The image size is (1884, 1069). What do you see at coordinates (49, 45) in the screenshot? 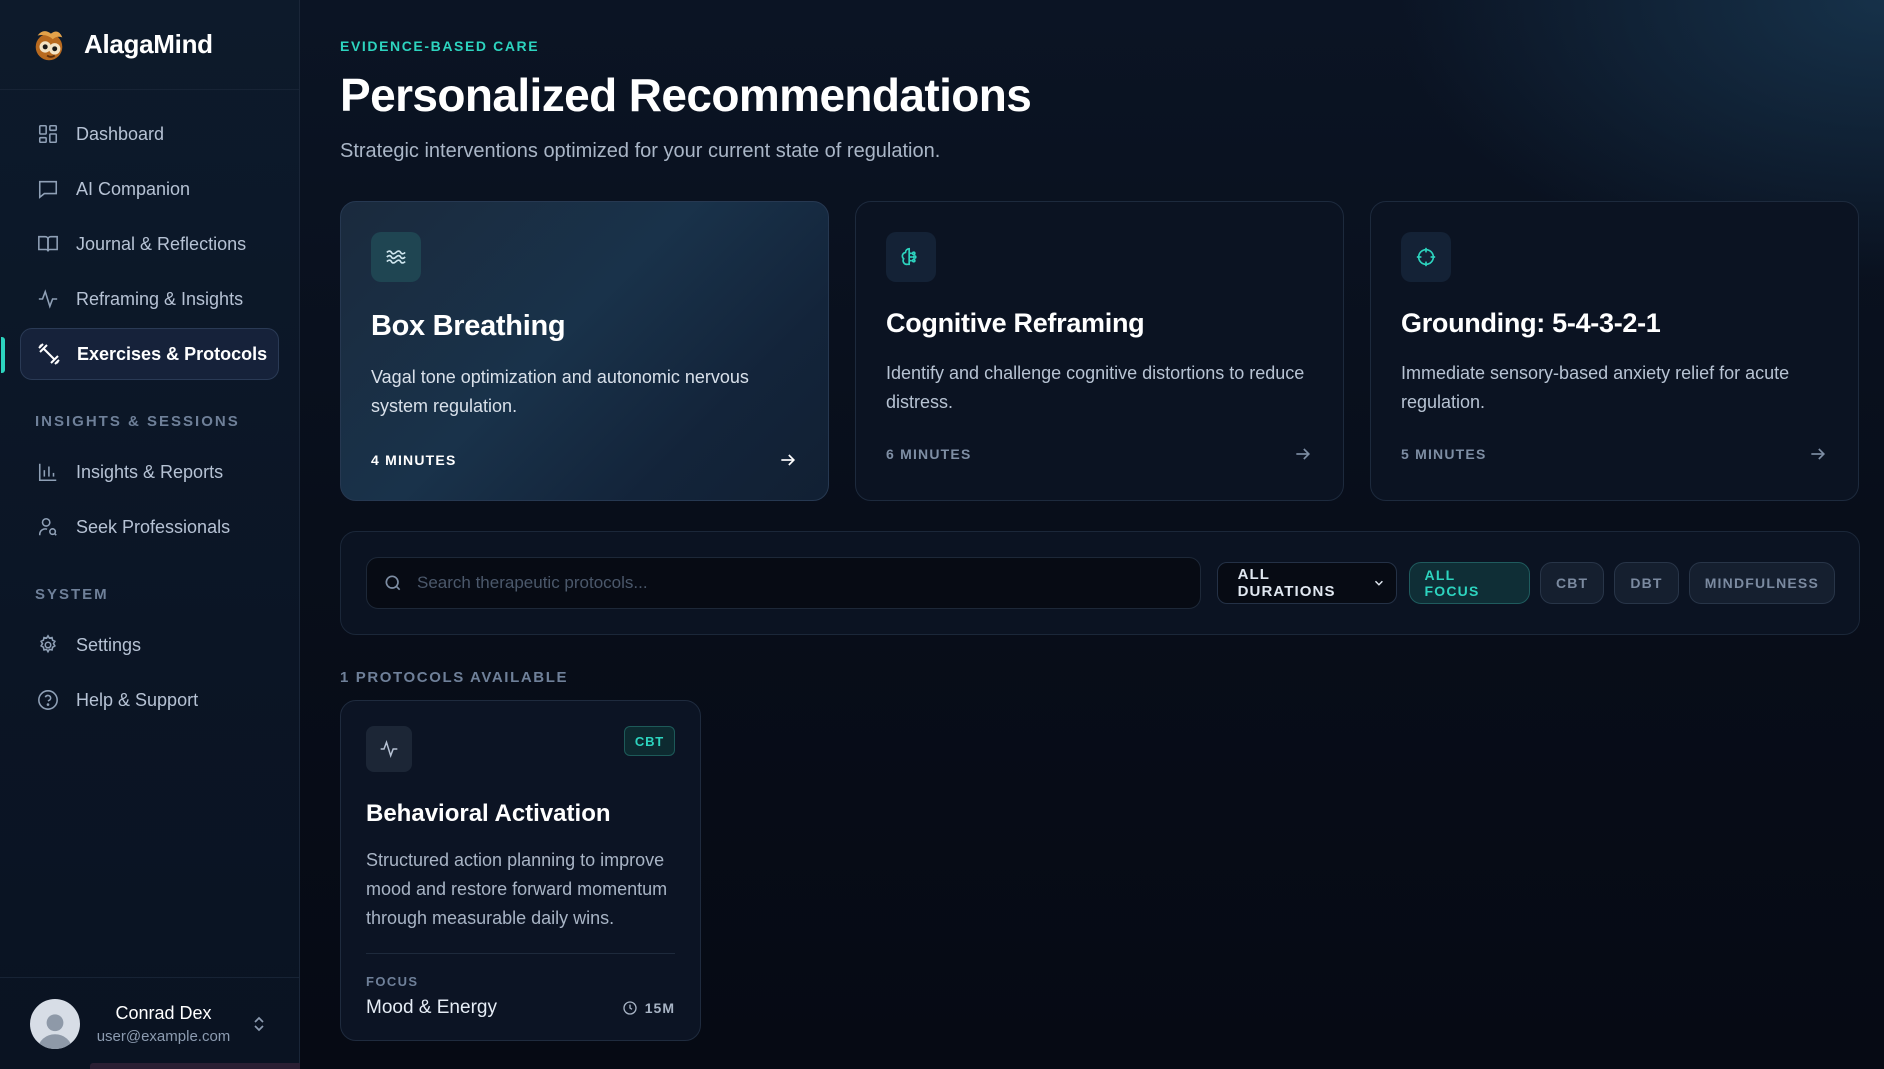
I see `brand-logo-icon` at bounding box center [49, 45].